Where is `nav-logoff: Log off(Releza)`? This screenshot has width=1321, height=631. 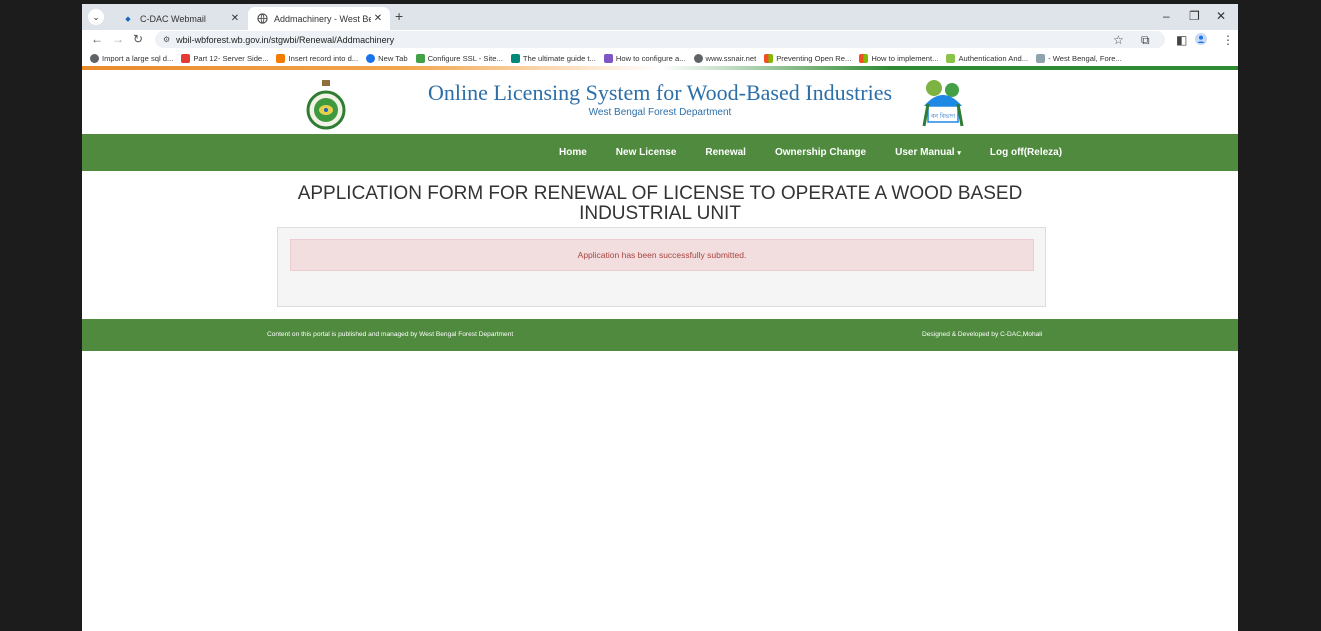 nav-logoff: Log off(Releza) is located at coordinates (1026, 152).